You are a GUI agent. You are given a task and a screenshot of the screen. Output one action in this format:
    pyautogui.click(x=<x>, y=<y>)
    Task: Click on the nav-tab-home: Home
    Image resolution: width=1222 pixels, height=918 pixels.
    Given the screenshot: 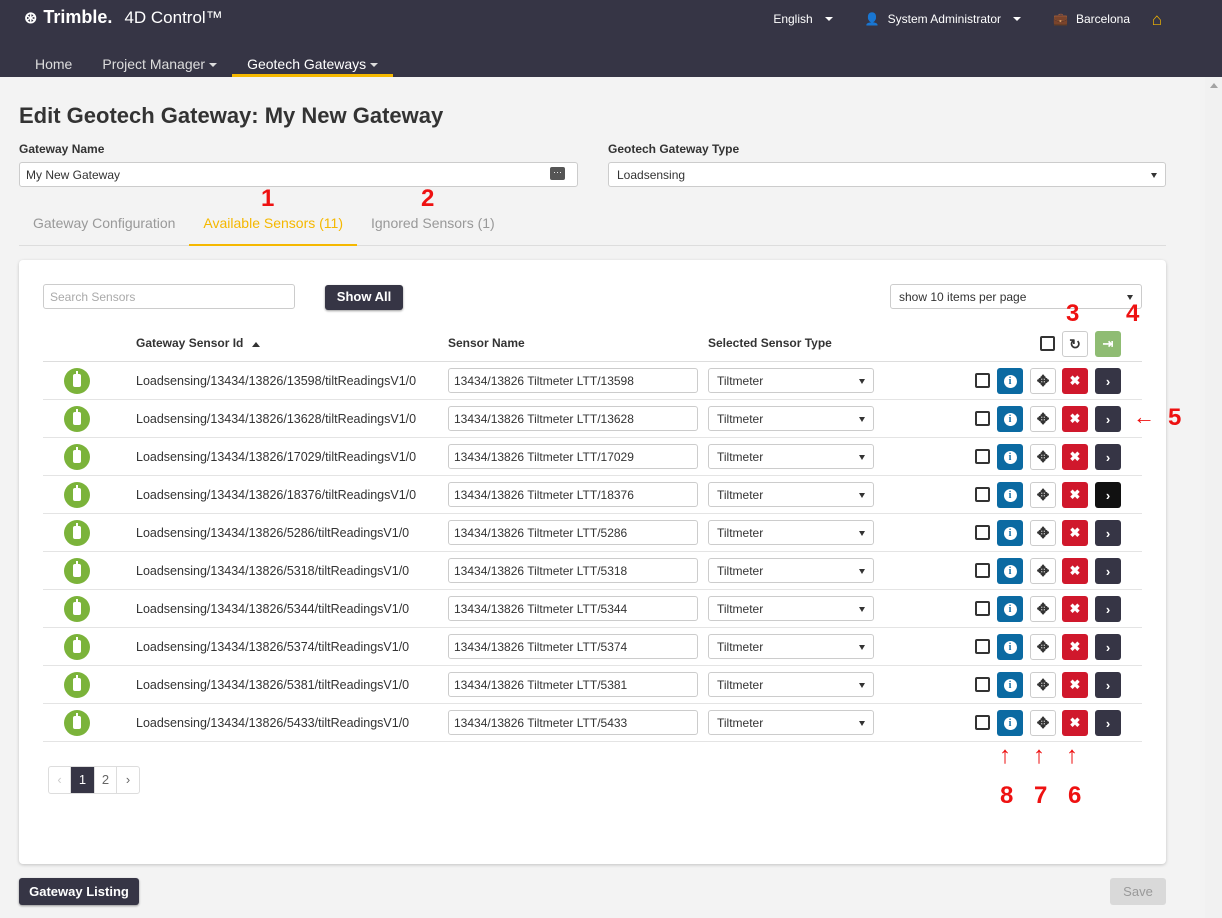 What is the action you would take?
    pyautogui.click(x=53, y=64)
    